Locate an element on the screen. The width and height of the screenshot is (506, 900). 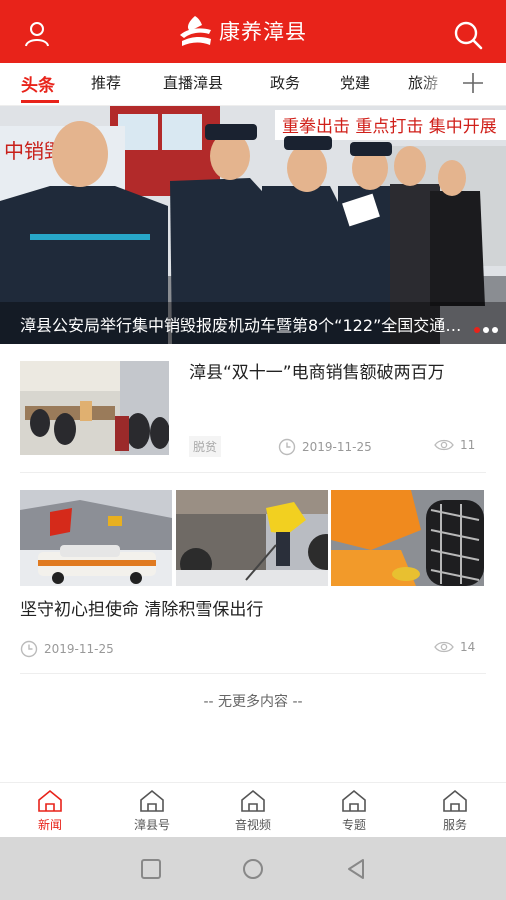
app-header: 康养漳县 is located at coordinates (253, 31).